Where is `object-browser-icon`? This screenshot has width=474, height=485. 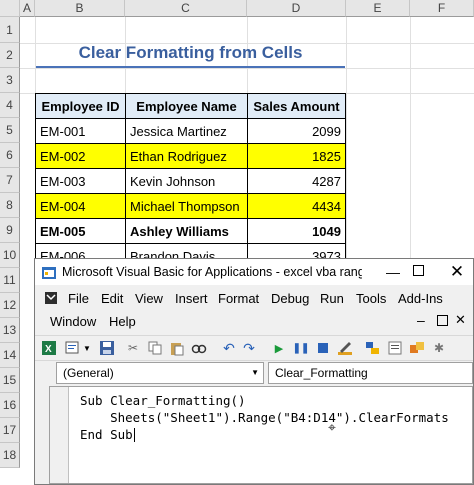
object-browser-icon is located at coordinates (417, 348).